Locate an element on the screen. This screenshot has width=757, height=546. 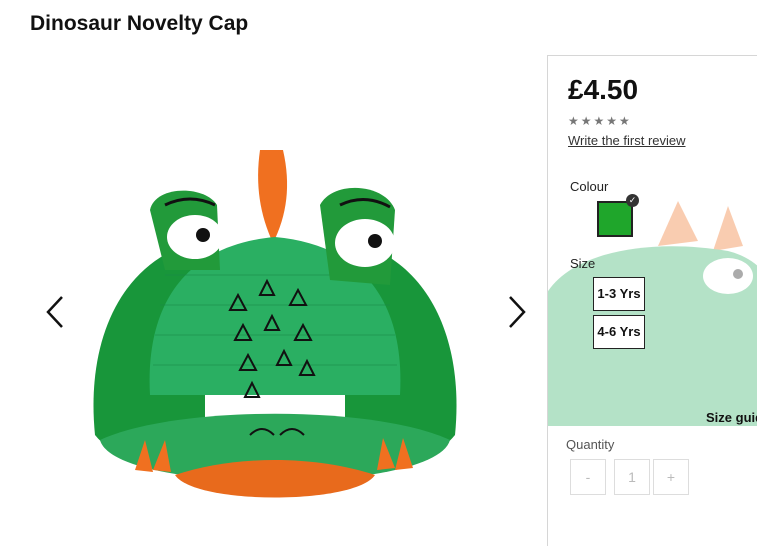
colour-label: Colour is located at coordinates (589, 186).